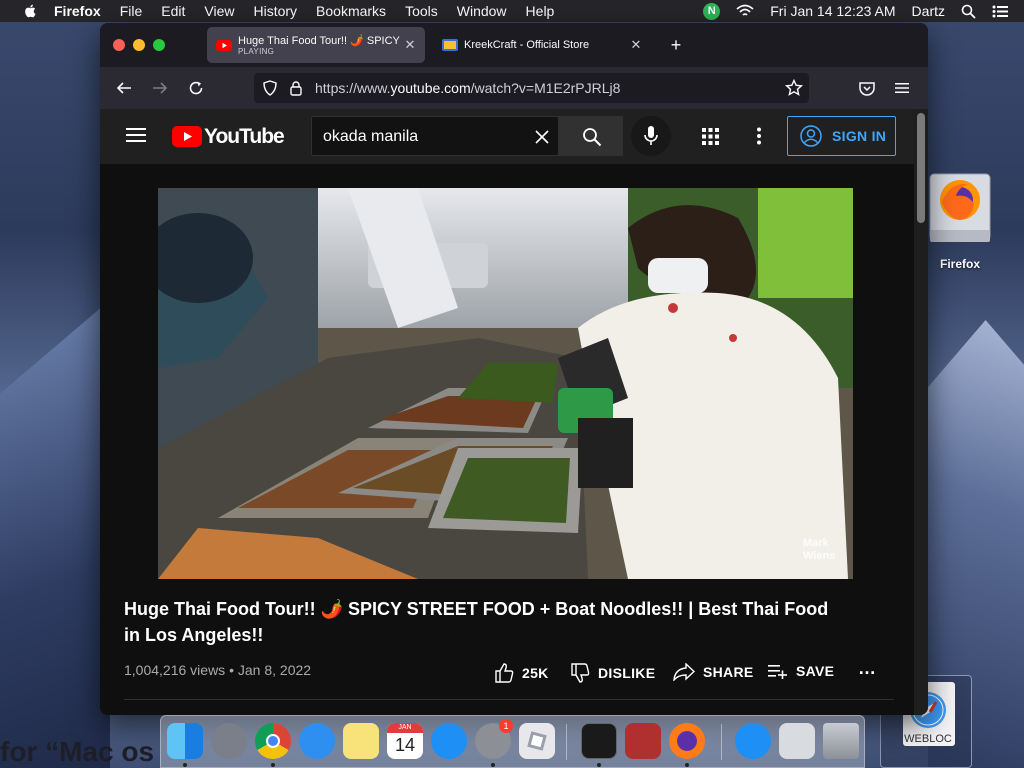  What do you see at coordinates (643, 741) in the screenshot?
I see `photo-booth-icon` at bounding box center [643, 741].